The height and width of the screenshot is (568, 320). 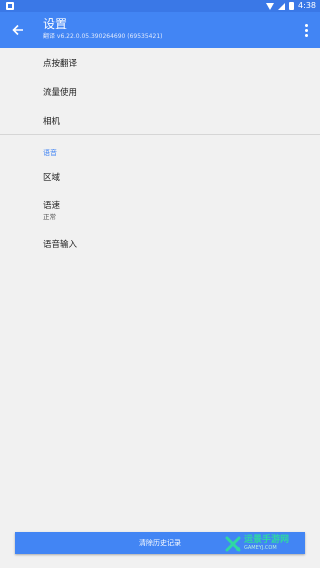 I want to click on more-vert-icon, so click(x=306, y=25).